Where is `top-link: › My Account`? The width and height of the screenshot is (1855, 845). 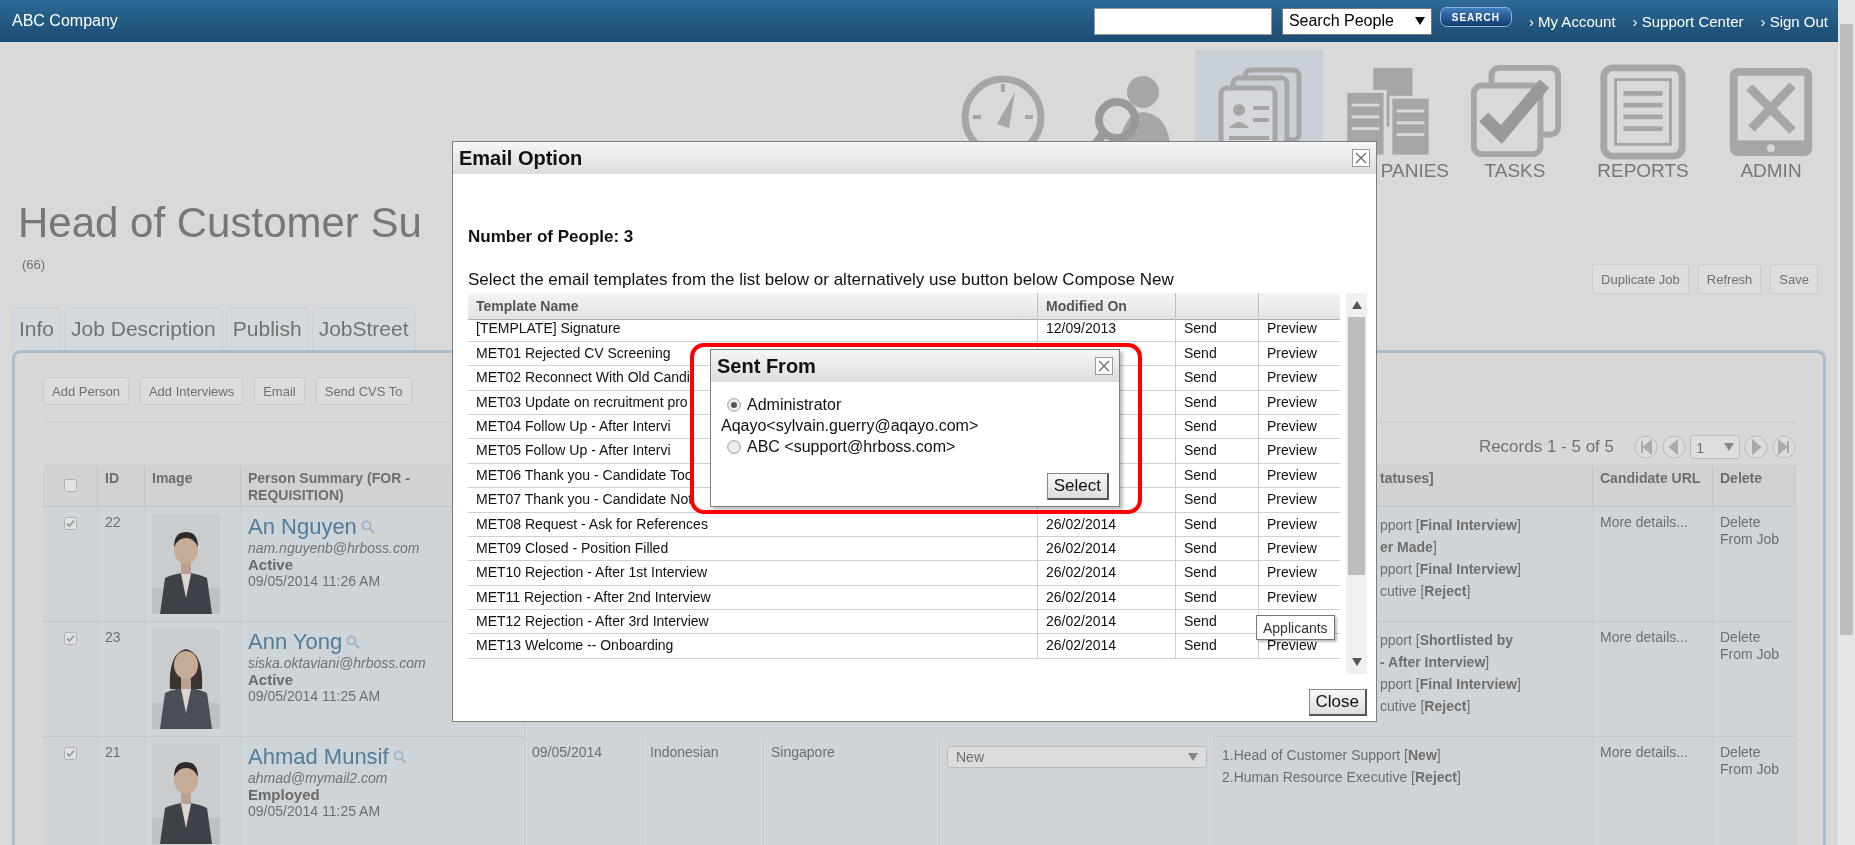
top-link: › My Account is located at coordinates (1572, 21).